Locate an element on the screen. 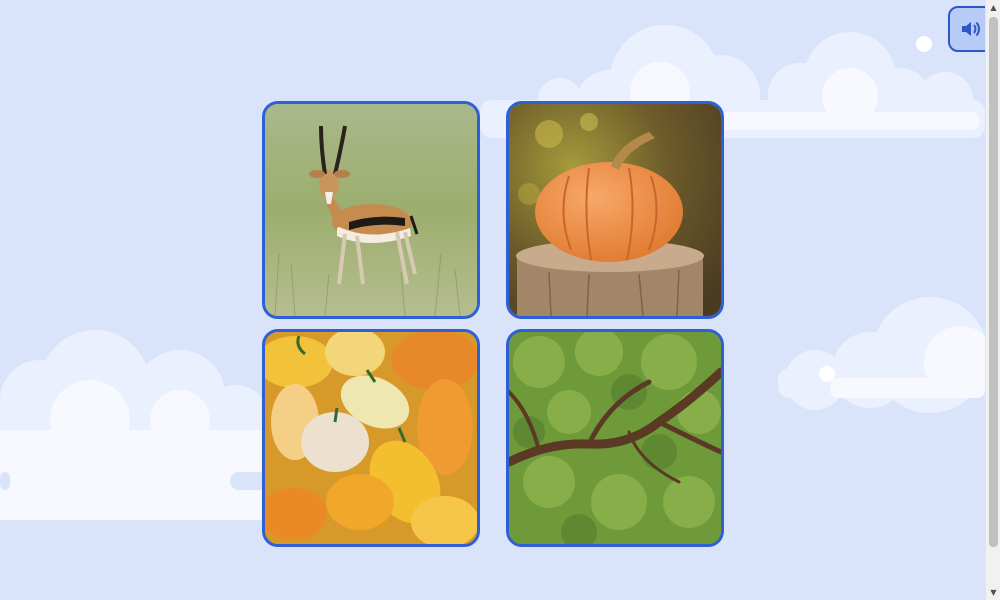 This screenshot has height=600, width=1000. scroll-thumb is located at coordinates (993, 282).